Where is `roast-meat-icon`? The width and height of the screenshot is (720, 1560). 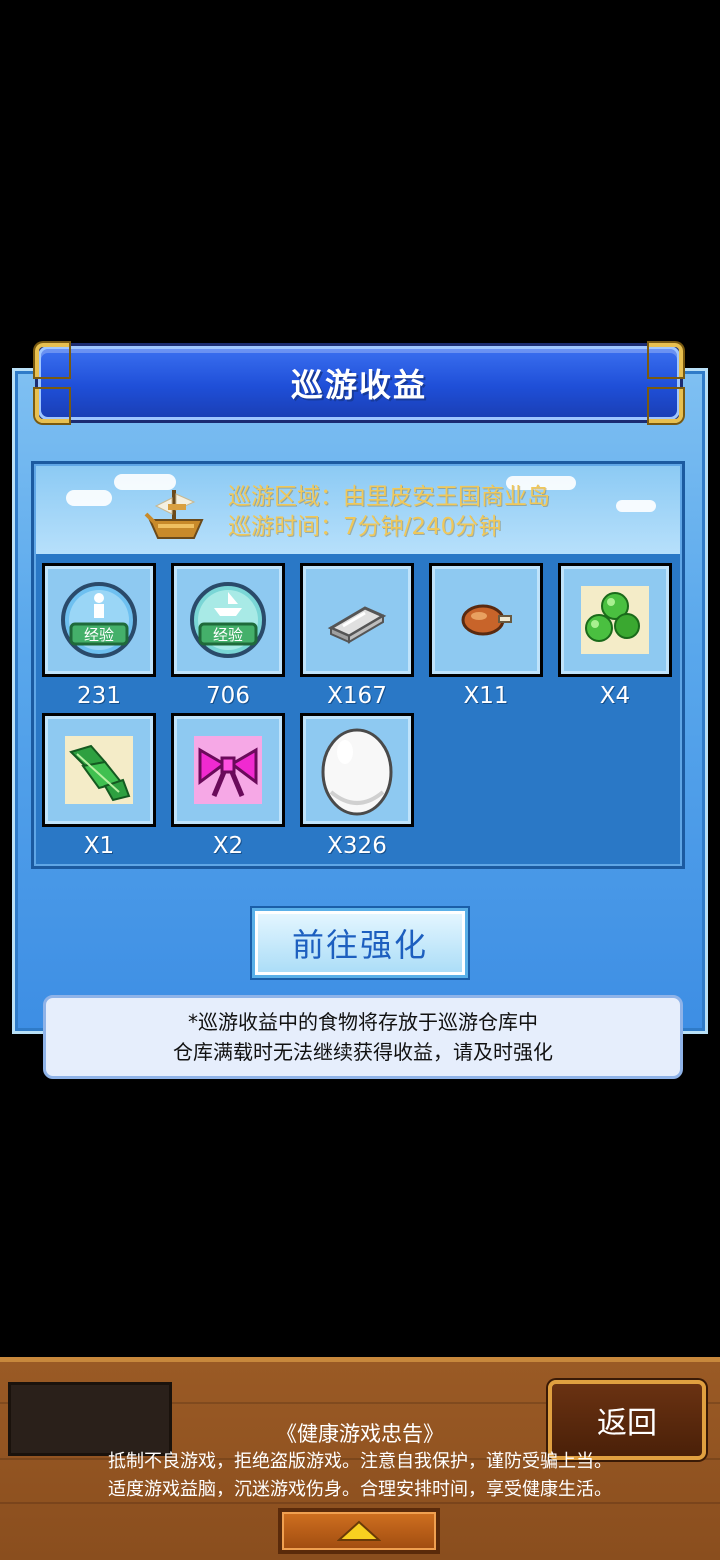 roast-meat-icon is located at coordinates (486, 620).